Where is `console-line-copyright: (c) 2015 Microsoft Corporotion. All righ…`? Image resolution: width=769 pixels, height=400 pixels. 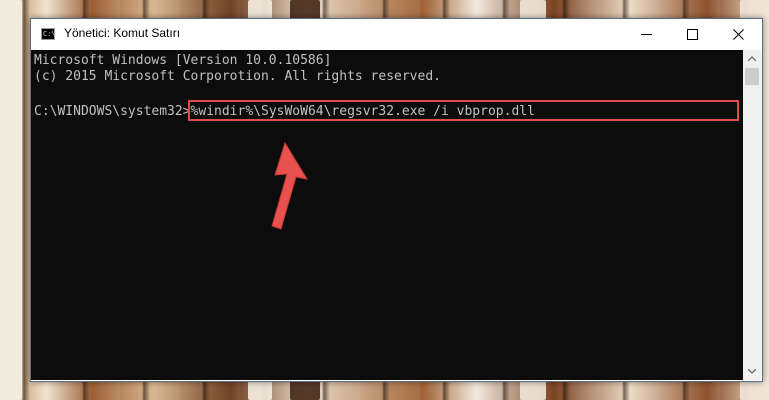 console-line-copyright: (c) 2015 Microsoft Corporotion. All righ… is located at coordinates (237, 76).